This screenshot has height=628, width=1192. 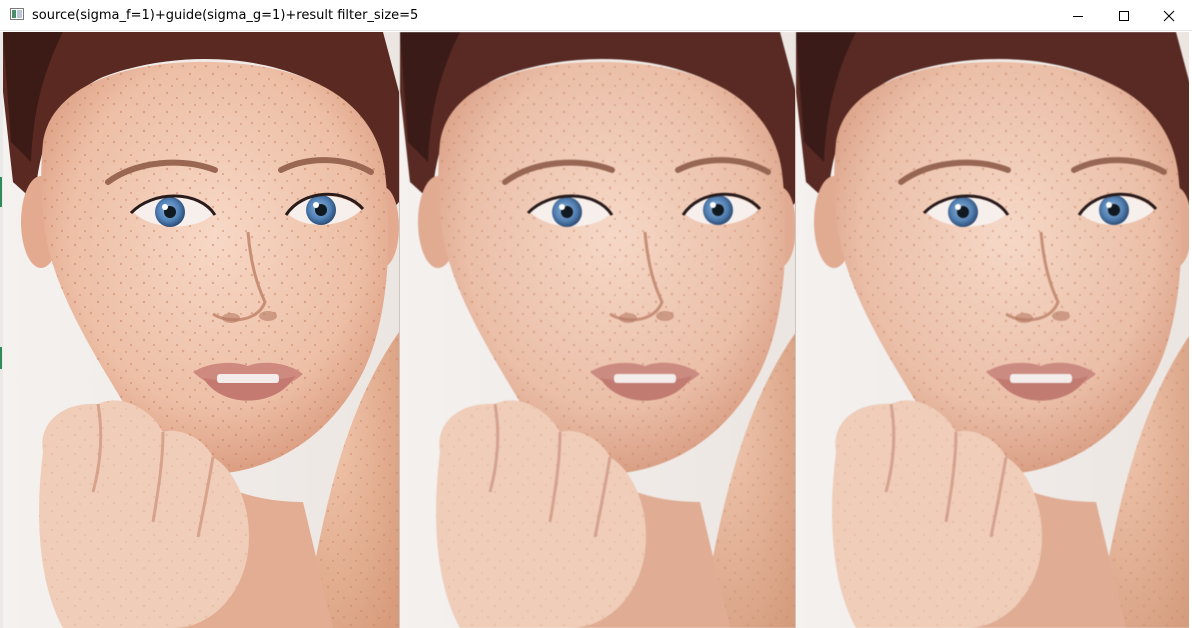 I want to click on maximize-icon, so click(x=1124, y=15).